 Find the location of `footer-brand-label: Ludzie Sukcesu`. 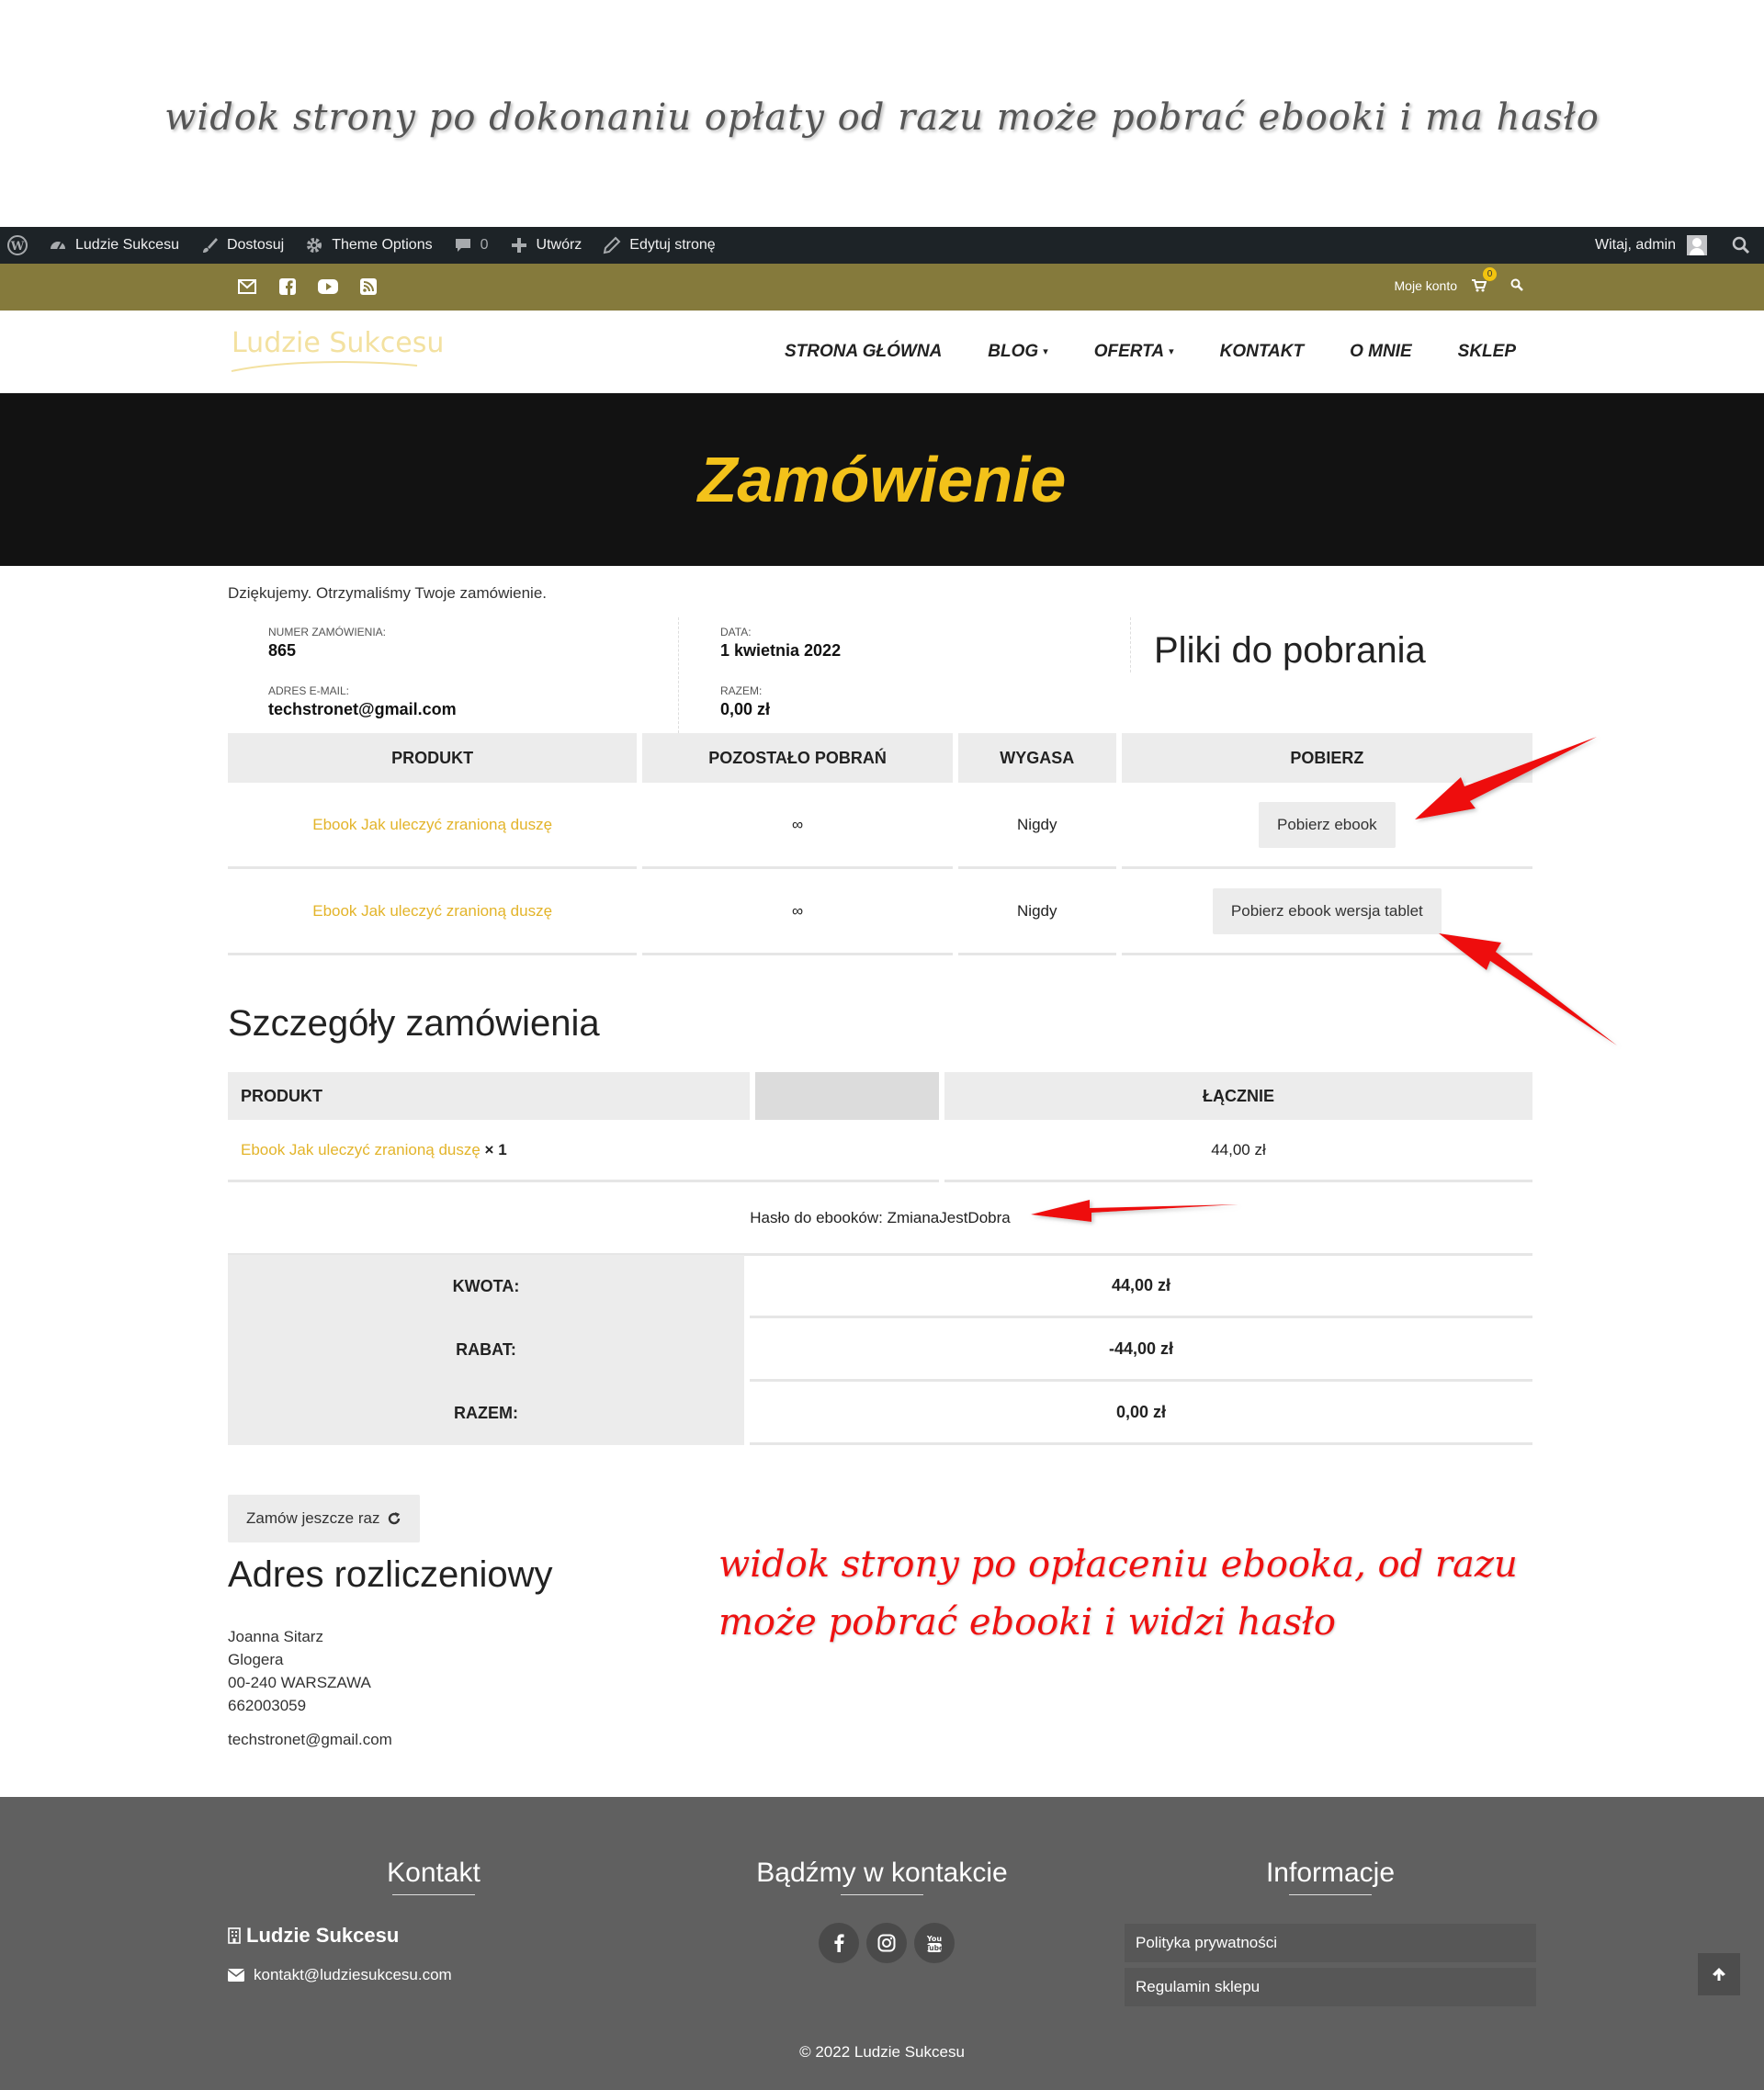

footer-brand-label: Ludzie Sukcesu is located at coordinates (323, 1936).